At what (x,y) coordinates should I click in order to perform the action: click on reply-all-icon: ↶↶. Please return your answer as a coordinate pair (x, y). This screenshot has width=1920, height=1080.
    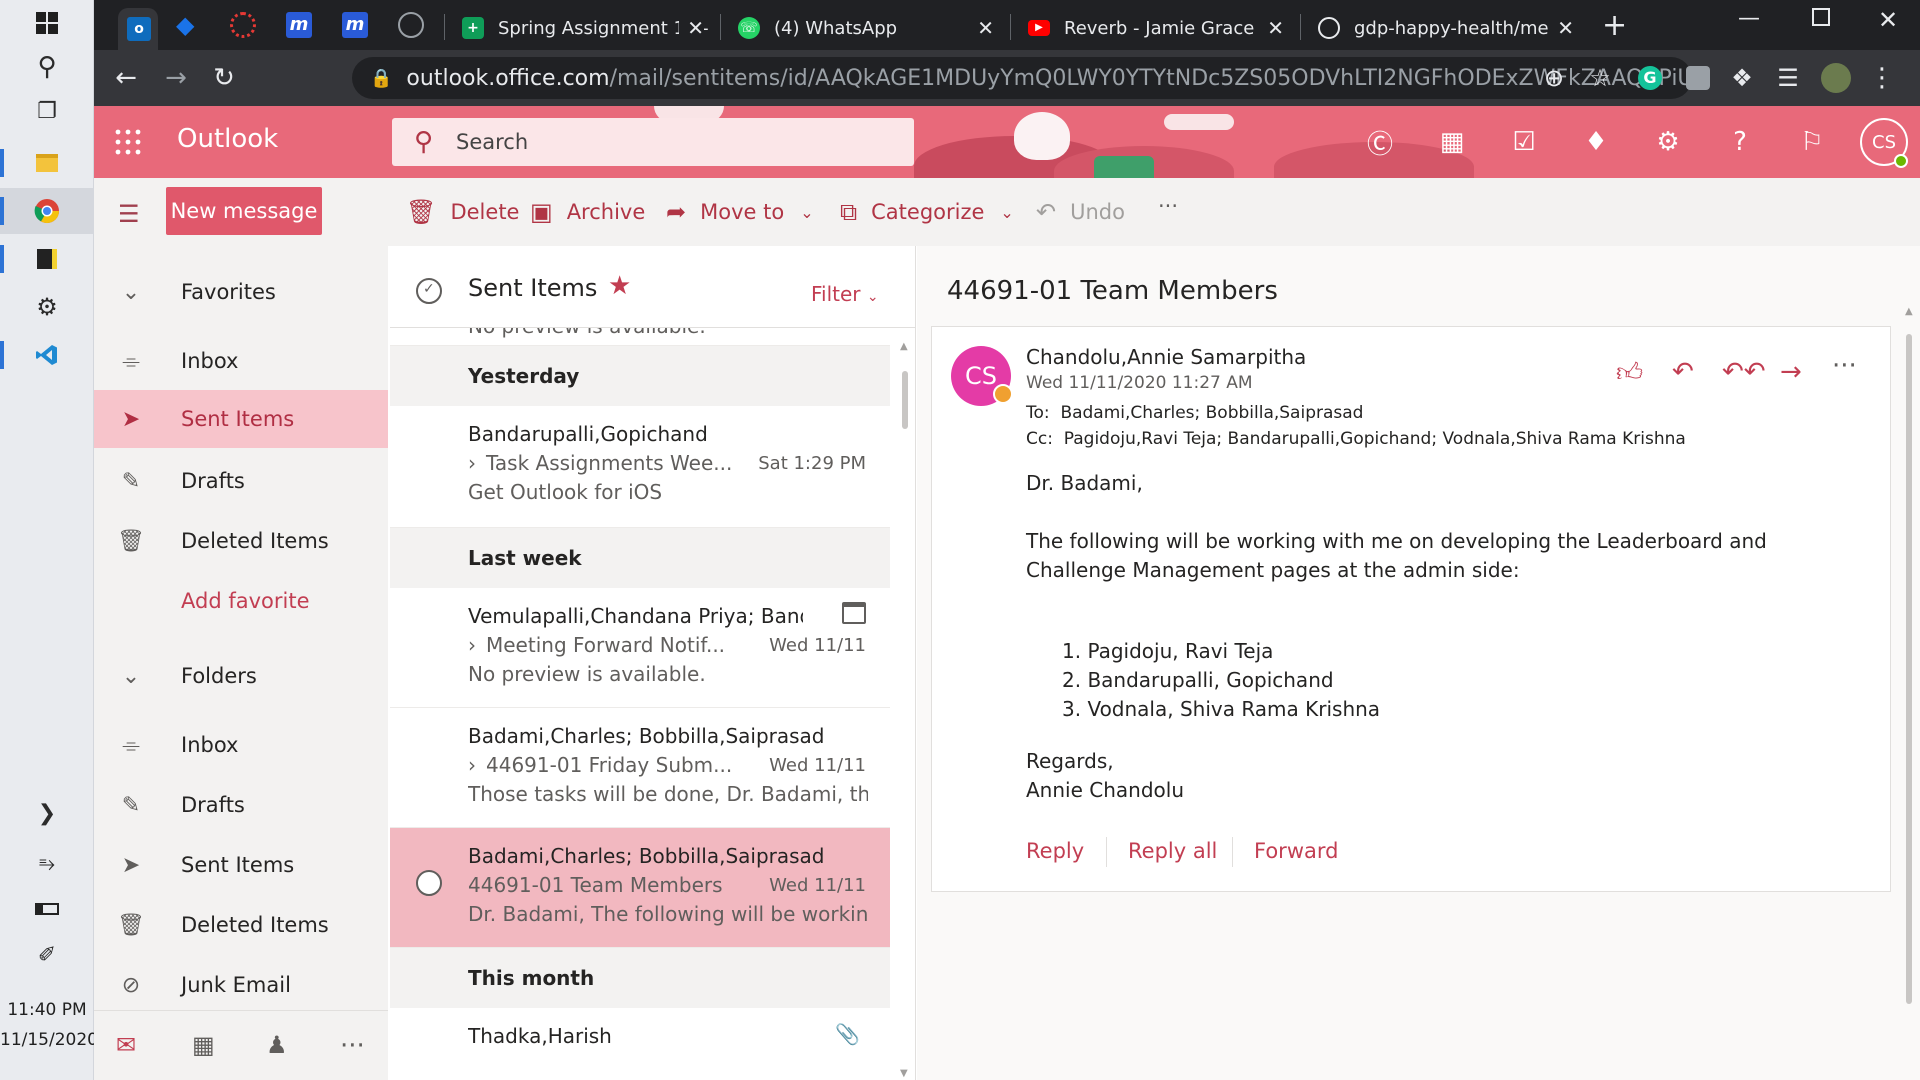
    Looking at the image, I should click on (1744, 372).